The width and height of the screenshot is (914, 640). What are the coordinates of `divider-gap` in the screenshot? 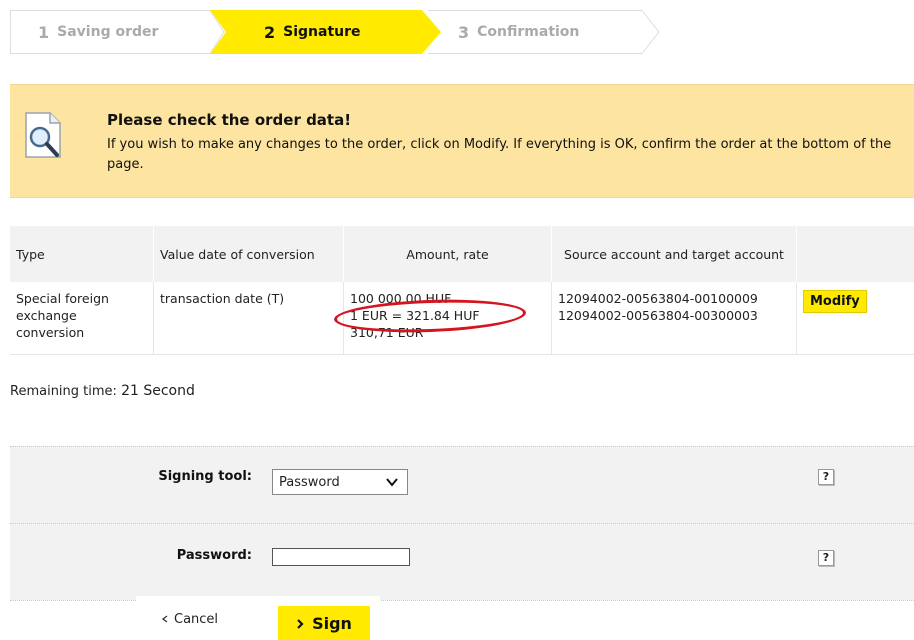 It's located at (258, 600).